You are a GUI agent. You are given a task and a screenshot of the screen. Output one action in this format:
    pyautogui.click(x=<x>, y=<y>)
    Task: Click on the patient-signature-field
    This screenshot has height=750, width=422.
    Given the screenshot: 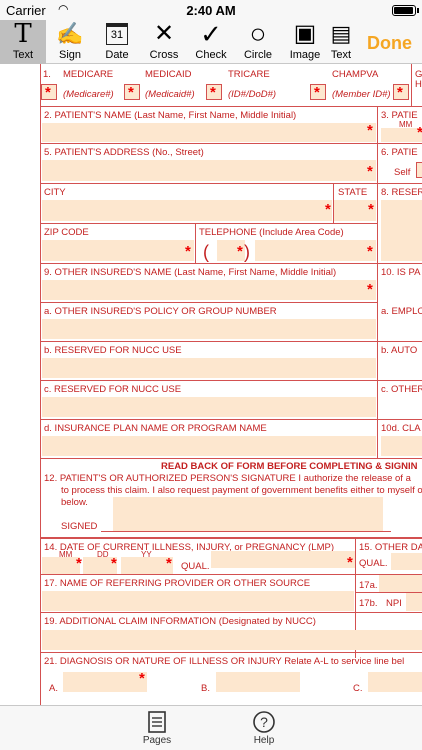 What is the action you would take?
    pyautogui.click(x=248, y=514)
    